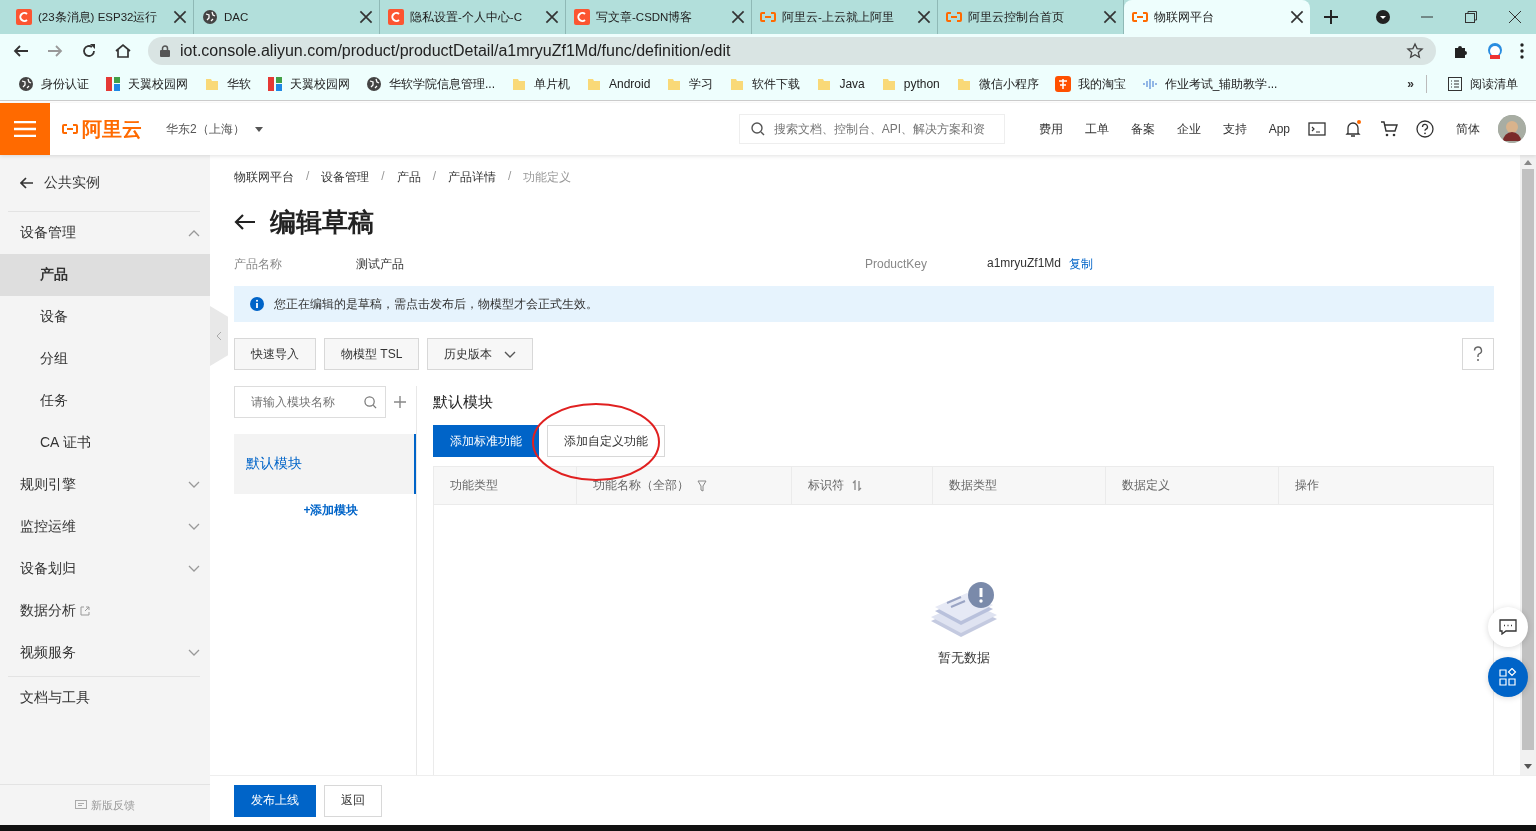 The height and width of the screenshot is (831, 1536). I want to click on sort-icon, so click(857, 485).